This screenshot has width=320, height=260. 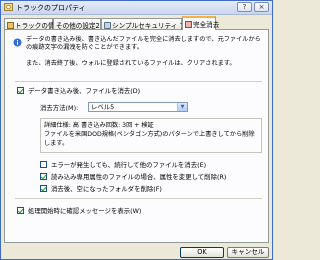 What do you see at coordinates (188, 24) in the screenshot?
I see `eraser-icon` at bounding box center [188, 24].